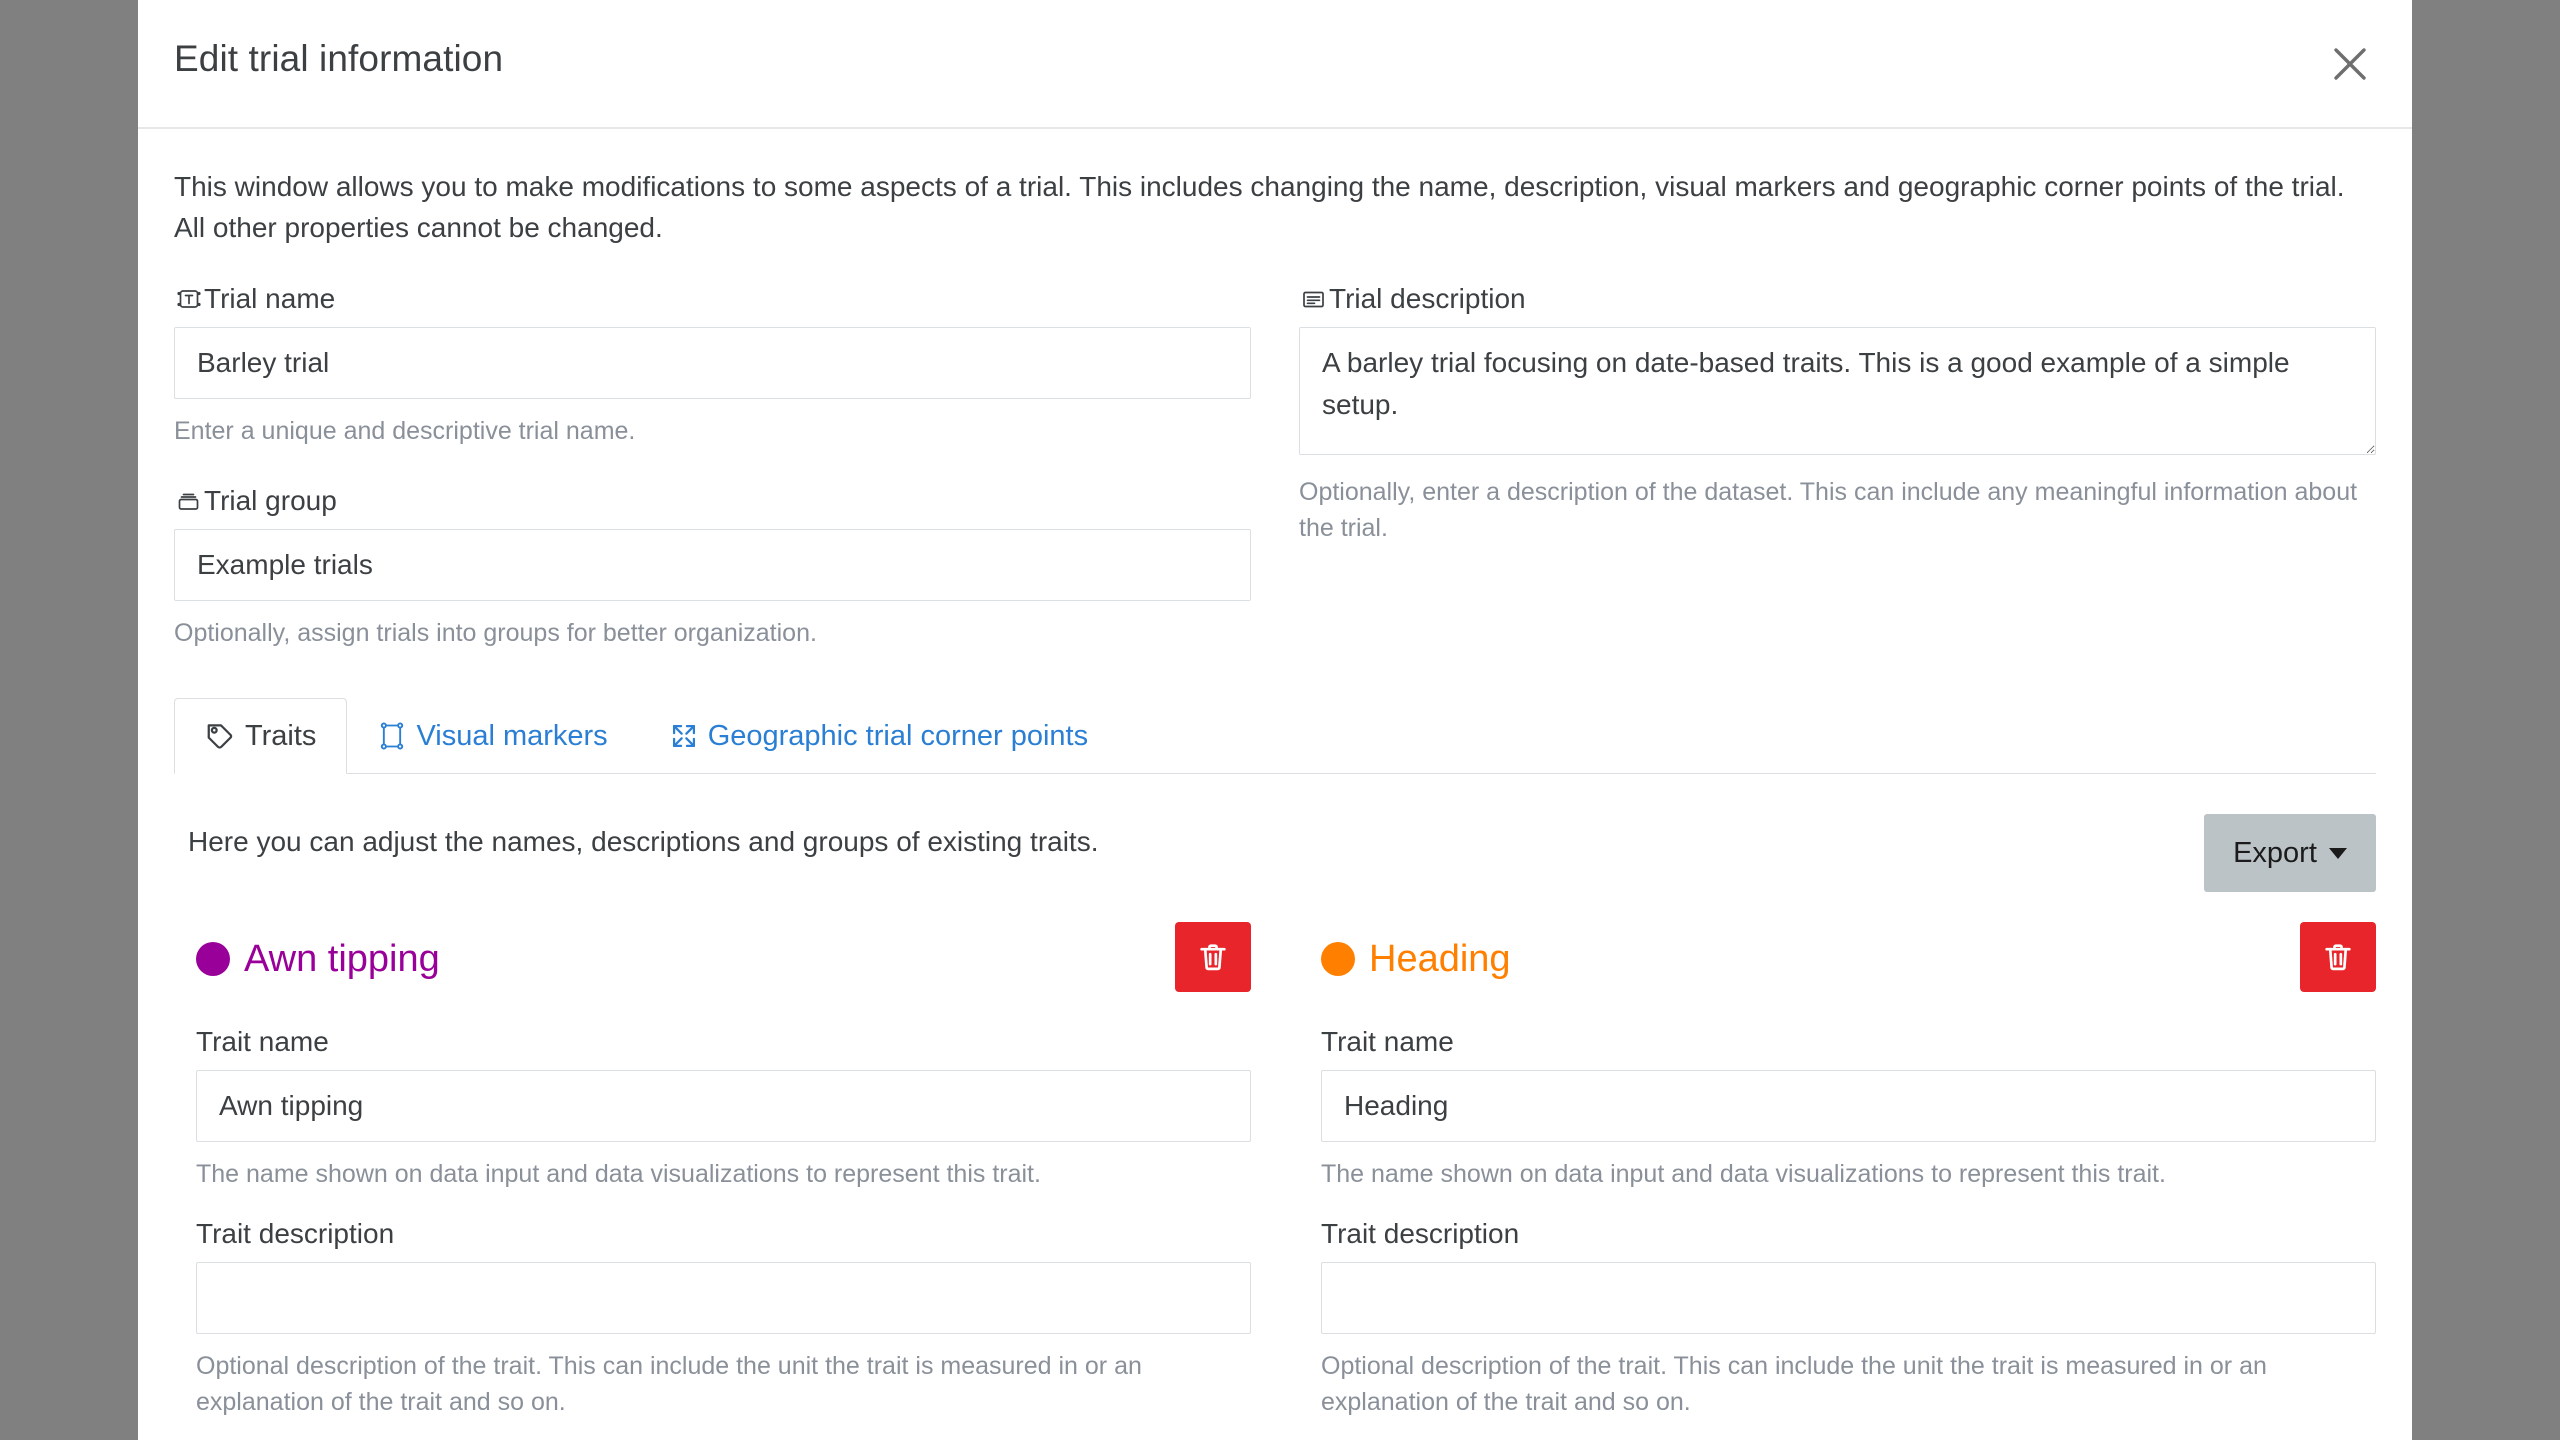  I want to click on trial-group-input, so click(712, 565).